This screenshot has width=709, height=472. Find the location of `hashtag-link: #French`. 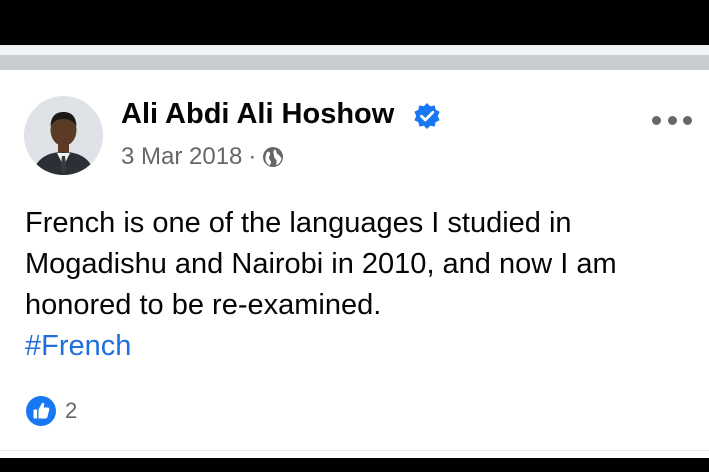

hashtag-link: #French is located at coordinates (78, 346).